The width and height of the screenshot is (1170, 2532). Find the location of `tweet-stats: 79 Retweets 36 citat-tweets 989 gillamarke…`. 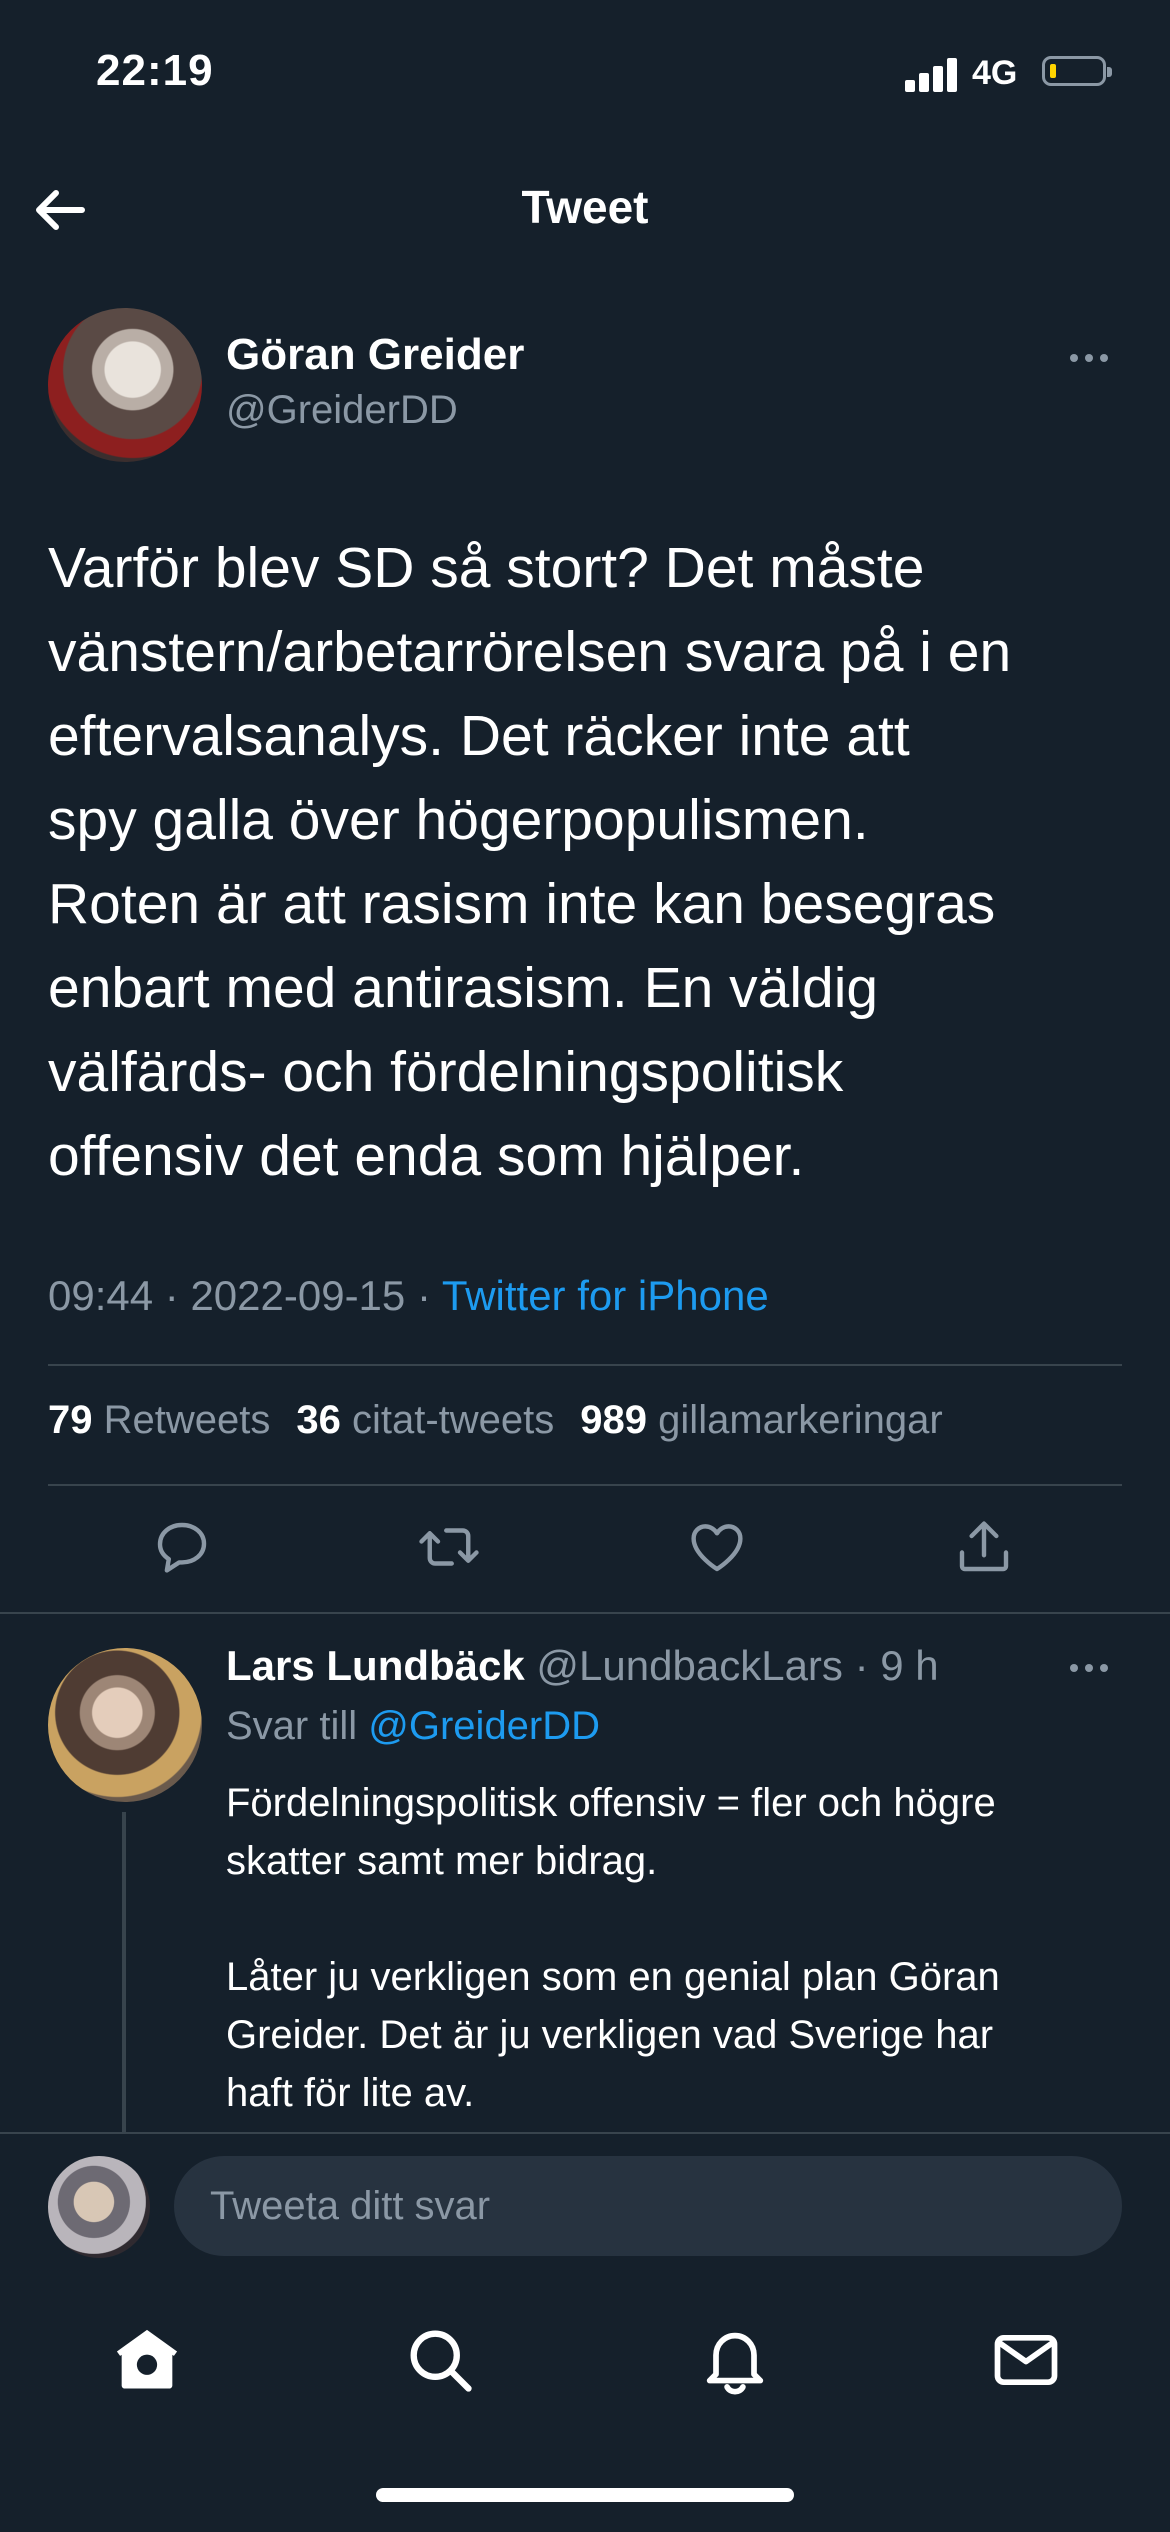

tweet-stats: 79 Retweets 36 citat-tweets 989 gillamarke… is located at coordinates (495, 1420).